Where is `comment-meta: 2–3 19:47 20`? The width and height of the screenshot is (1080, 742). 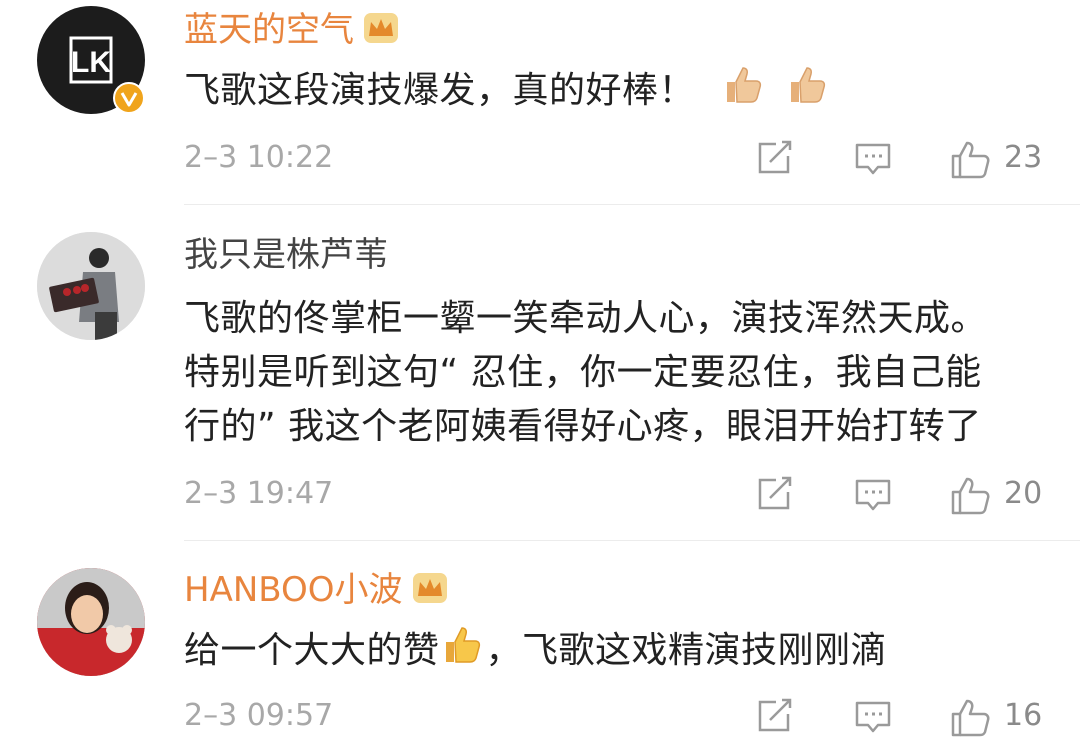 comment-meta: 2–3 19:47 20 is located at coordinates (614, 495).